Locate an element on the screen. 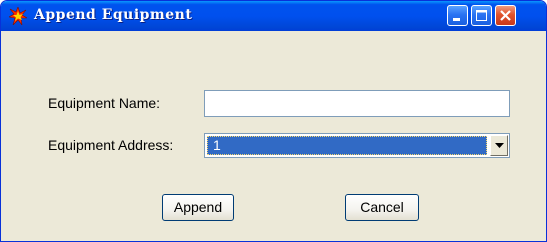 This screenshot has height=242, width=547. minimize-icon is located at coordinates (456, 19).